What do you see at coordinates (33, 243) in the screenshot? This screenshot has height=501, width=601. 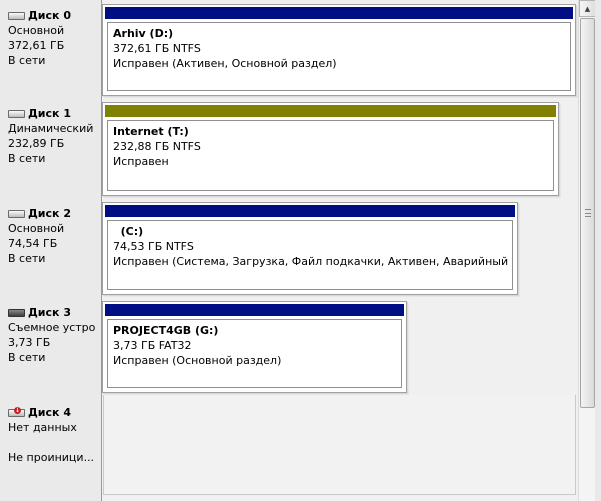 I see `disk-size: 74,54 ГБ` at bounding box center [33, 243].